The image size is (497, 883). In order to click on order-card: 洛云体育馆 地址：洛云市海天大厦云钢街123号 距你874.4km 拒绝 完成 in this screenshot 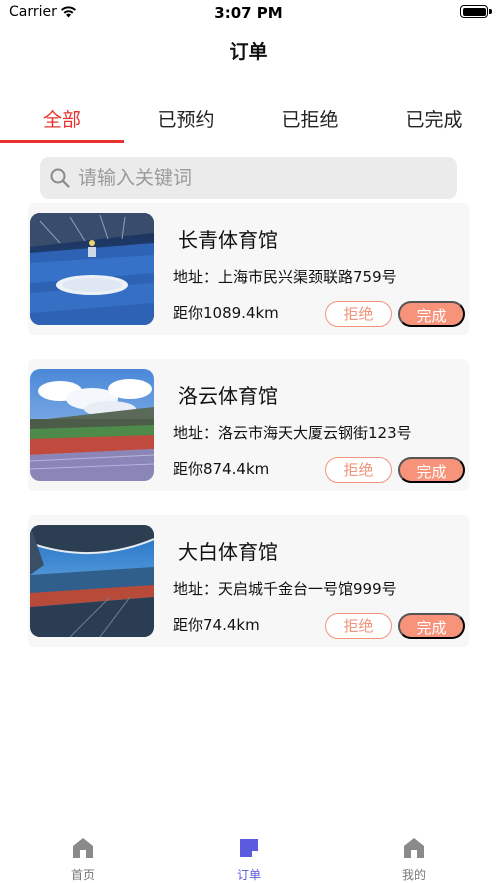, I will do `click(248, 425)`.